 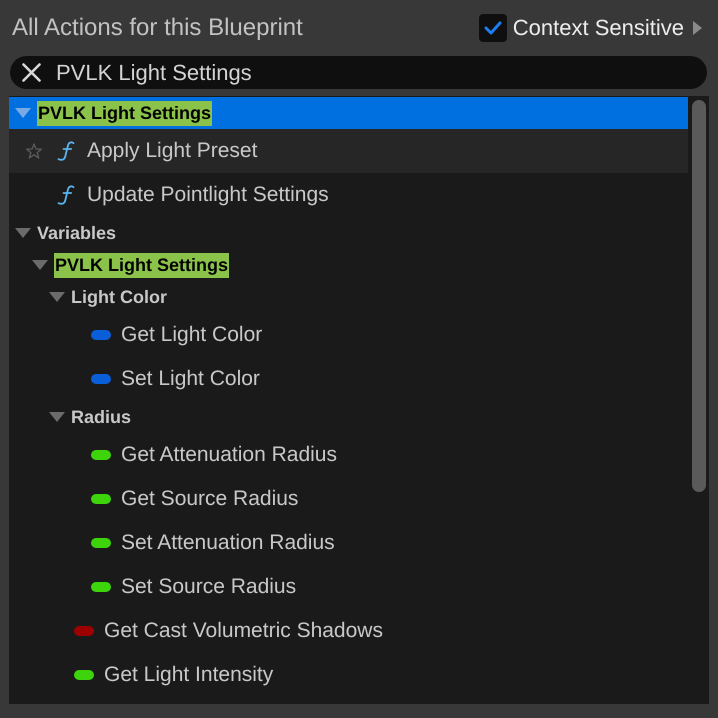 I want to click on close-icon, so click(x=31, y=72).